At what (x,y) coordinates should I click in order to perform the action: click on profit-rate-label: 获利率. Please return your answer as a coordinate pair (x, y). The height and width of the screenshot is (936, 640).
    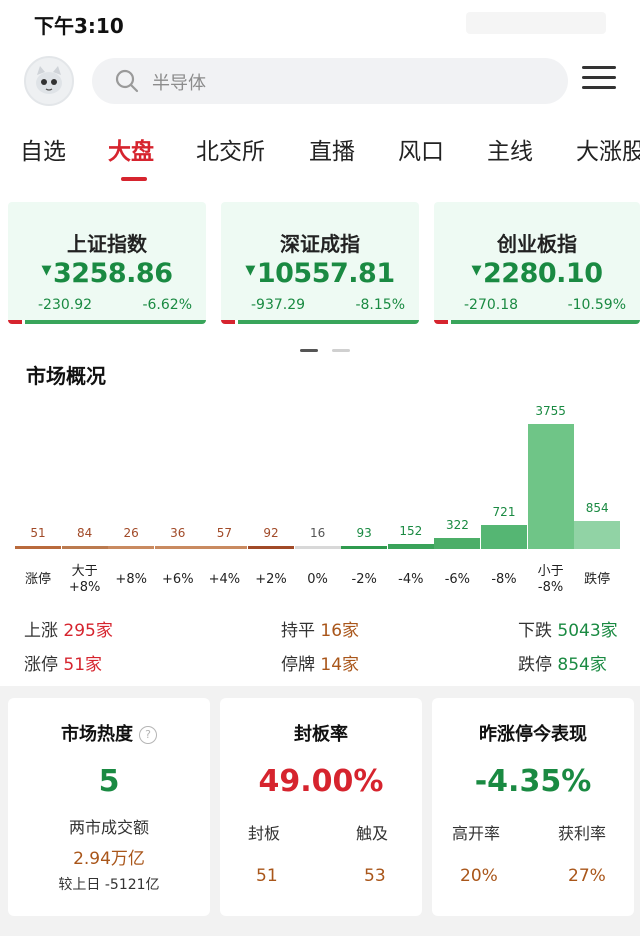
    Looking at the image, I should click on (582, 833).